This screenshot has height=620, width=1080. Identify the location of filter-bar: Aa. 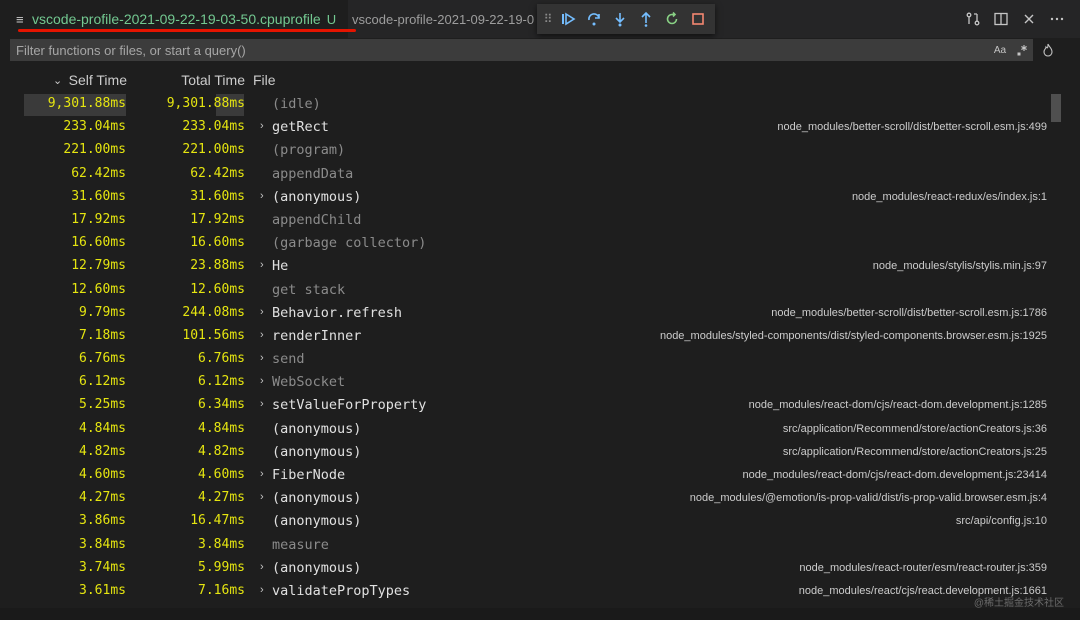
(521, 50).